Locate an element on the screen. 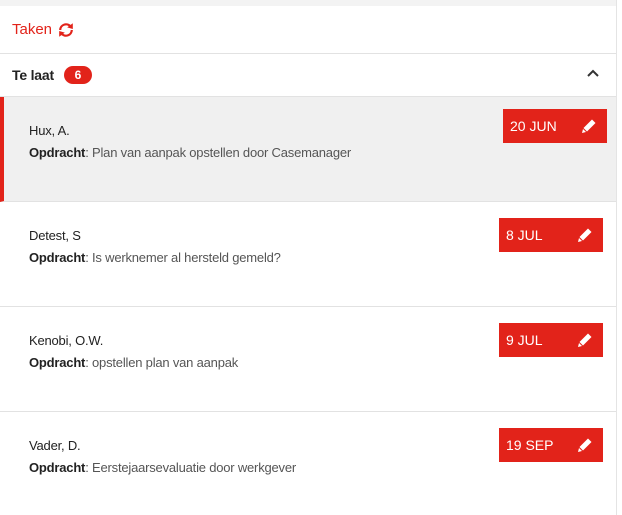 Image resolution: width=622 pixels, height=515 pixels. task-date-button: 9 JUL is located at coordinates (551, 340).